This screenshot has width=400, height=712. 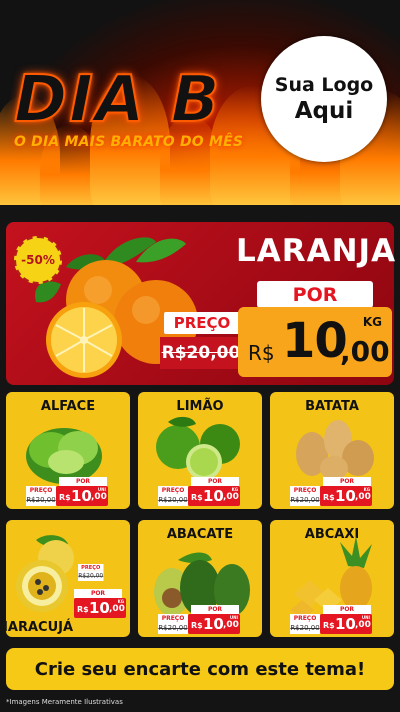 What do you see at coordinates (200, 578) in the screenshot?
I see `product-card-abacate: ABACATE POR PREÇO R$20,00 R$ 10 ,00 UNI` at bounding box center [200, 578].